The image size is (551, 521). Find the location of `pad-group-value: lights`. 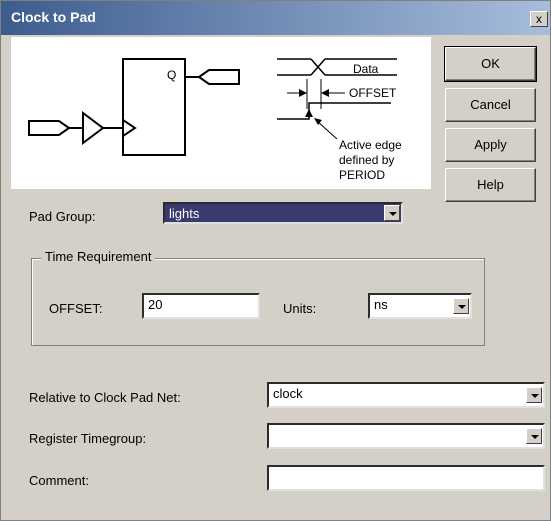

pad-group-value: lights is located at coordinates (184, 213).